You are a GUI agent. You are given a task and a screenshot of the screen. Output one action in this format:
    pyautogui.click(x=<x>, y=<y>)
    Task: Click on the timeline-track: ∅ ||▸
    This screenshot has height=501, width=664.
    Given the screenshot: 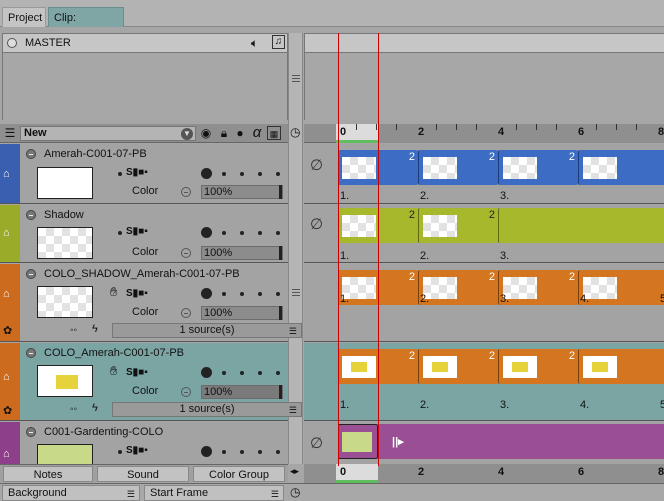 What is the action you would take?
    pyautogui.click(x=484, y=443)
    